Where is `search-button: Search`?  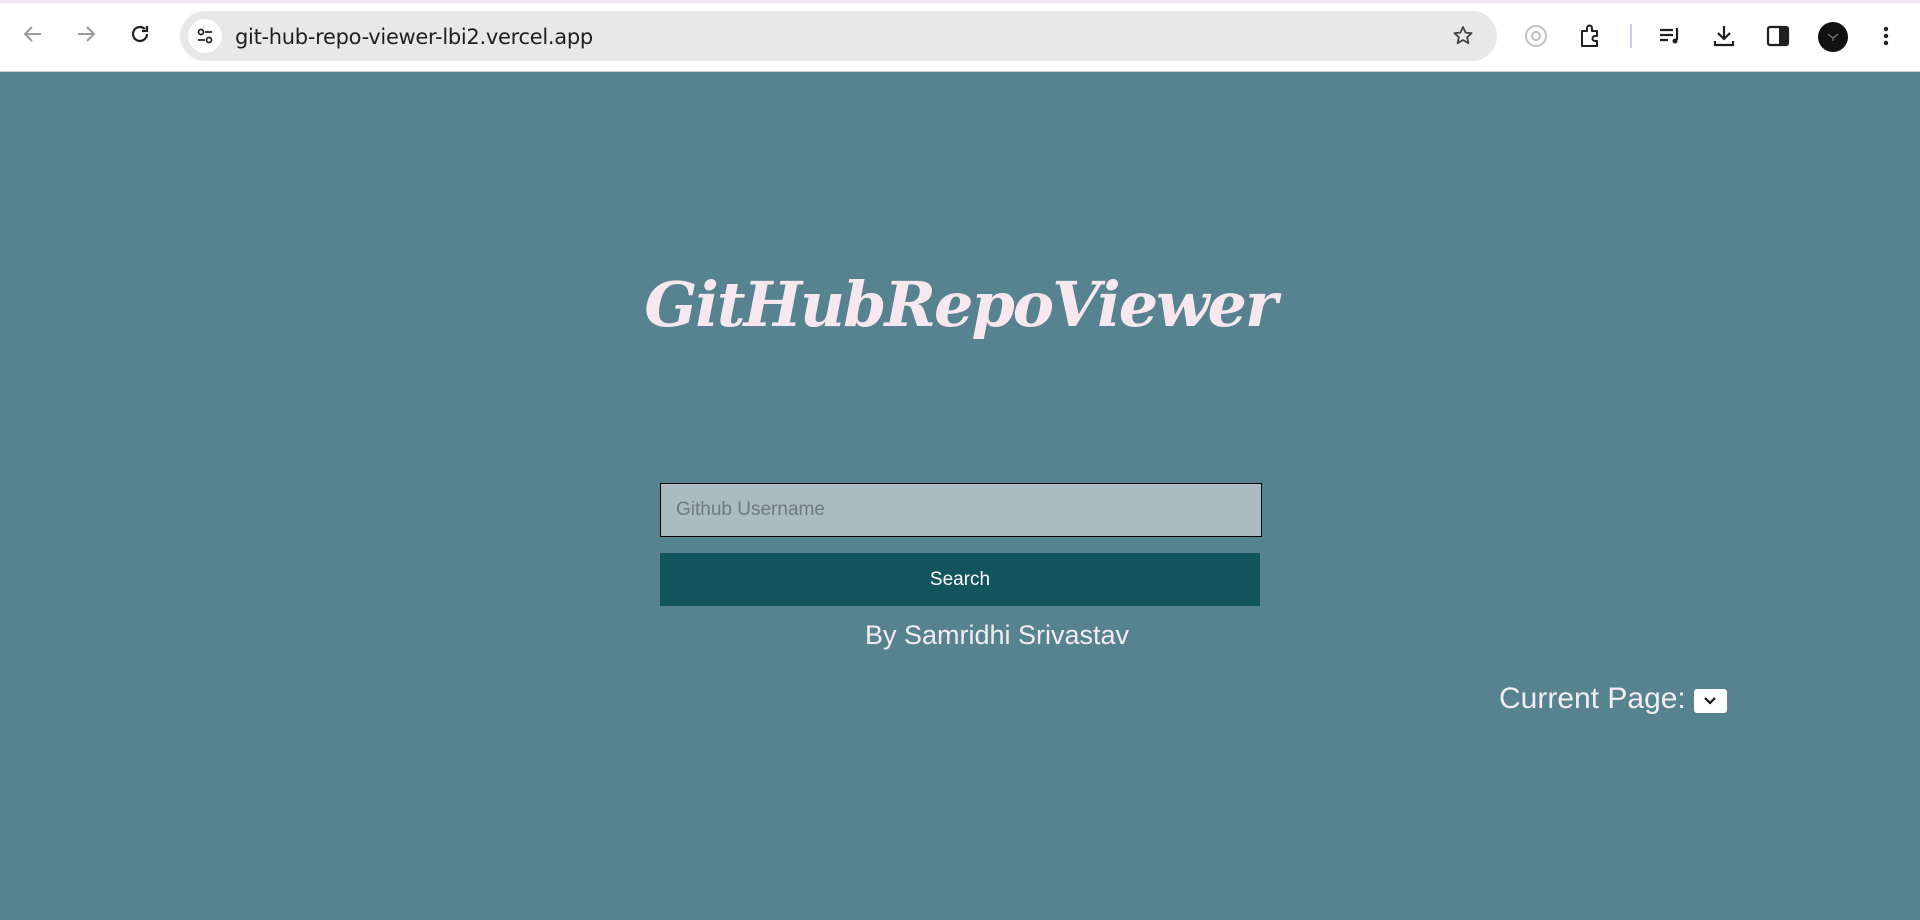
search-button: Search is located at coordinates (960, 579).